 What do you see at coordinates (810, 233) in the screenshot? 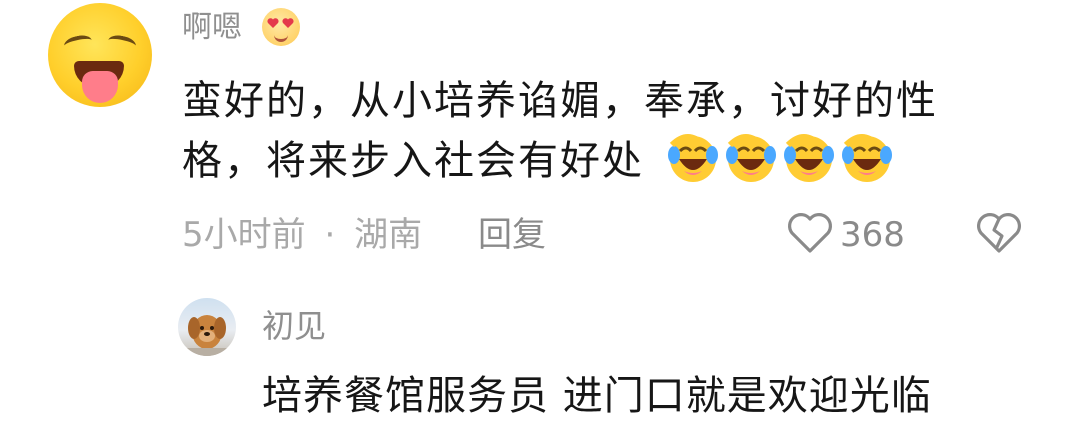
I see `heart-outline-icon` at bounding box center [810, 233].